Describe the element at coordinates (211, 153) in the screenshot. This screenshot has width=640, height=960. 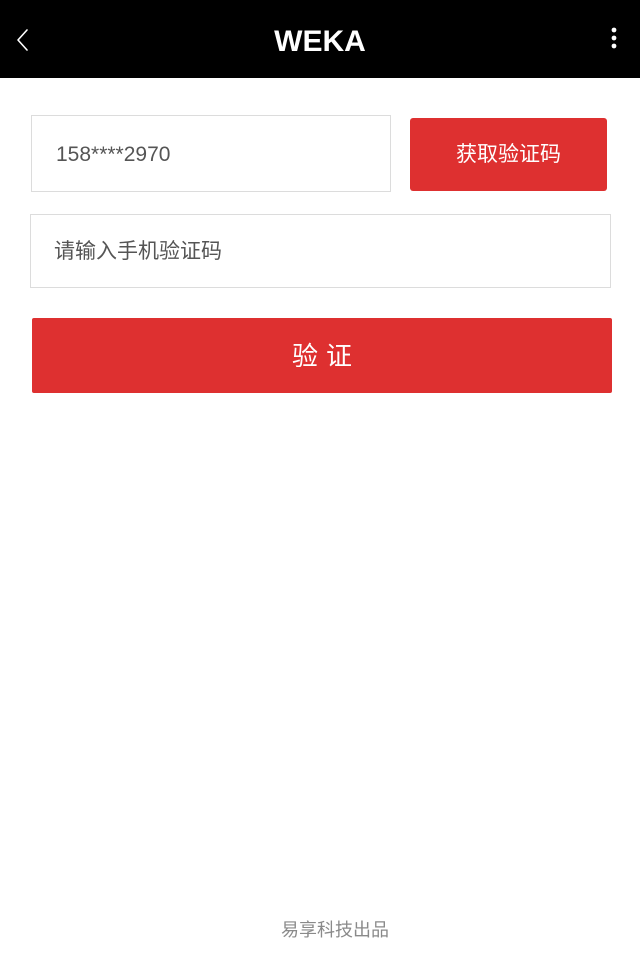
I see `phone-number-field: 158****2970` at that location.